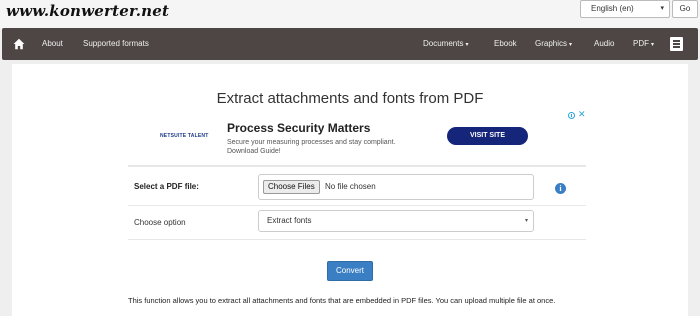  I want to click on ad-visit-site-button: VISIT SITE, so click(487, 136).